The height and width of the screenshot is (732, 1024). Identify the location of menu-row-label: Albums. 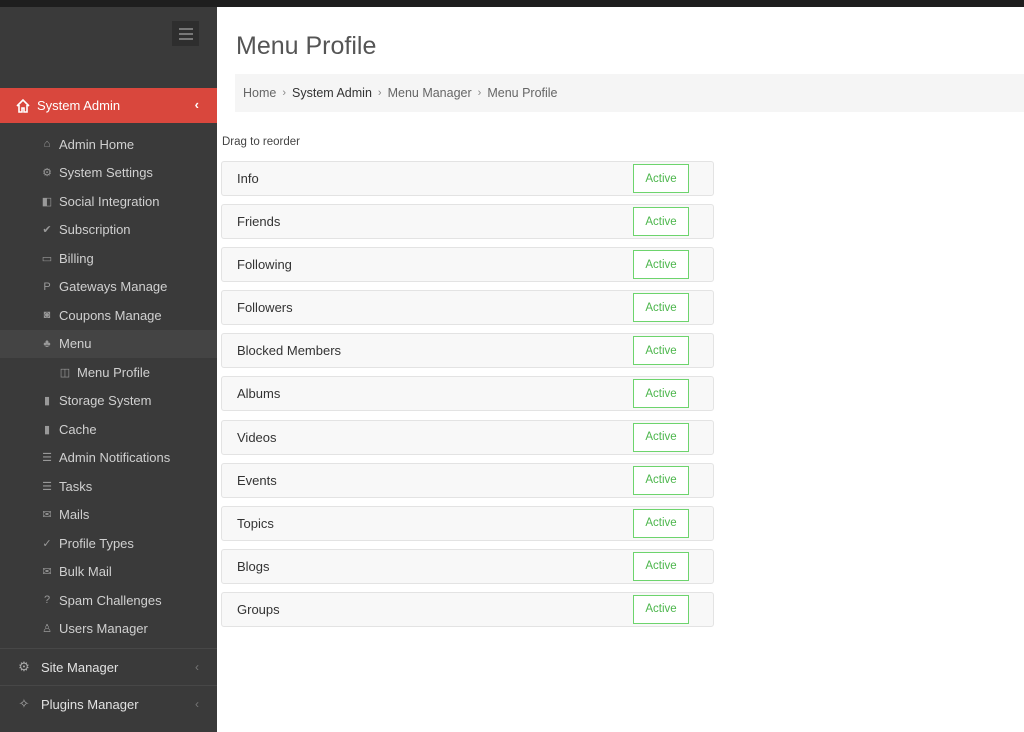
(259, 394).